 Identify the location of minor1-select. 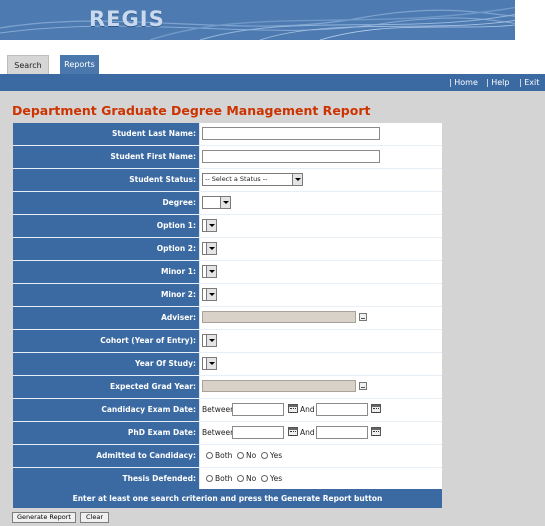
(209, 271).